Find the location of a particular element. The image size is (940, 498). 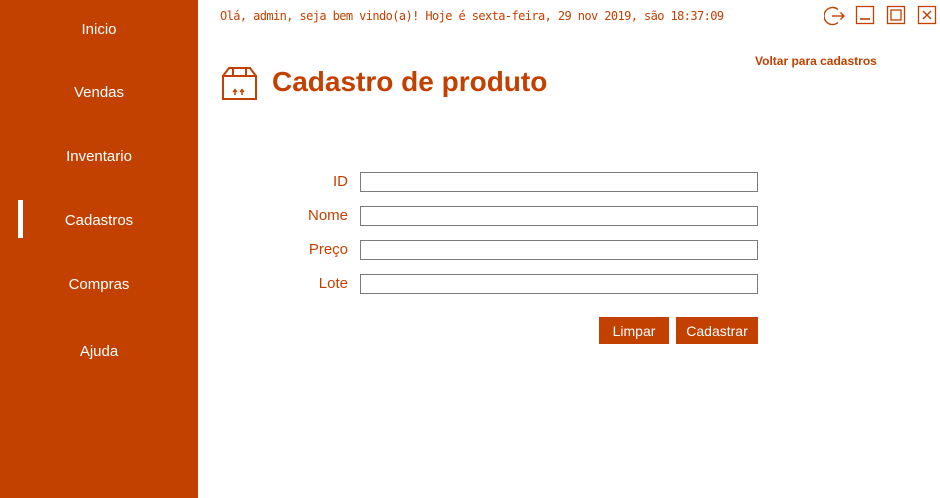

maximize-button is located at coordinates (896, 15).